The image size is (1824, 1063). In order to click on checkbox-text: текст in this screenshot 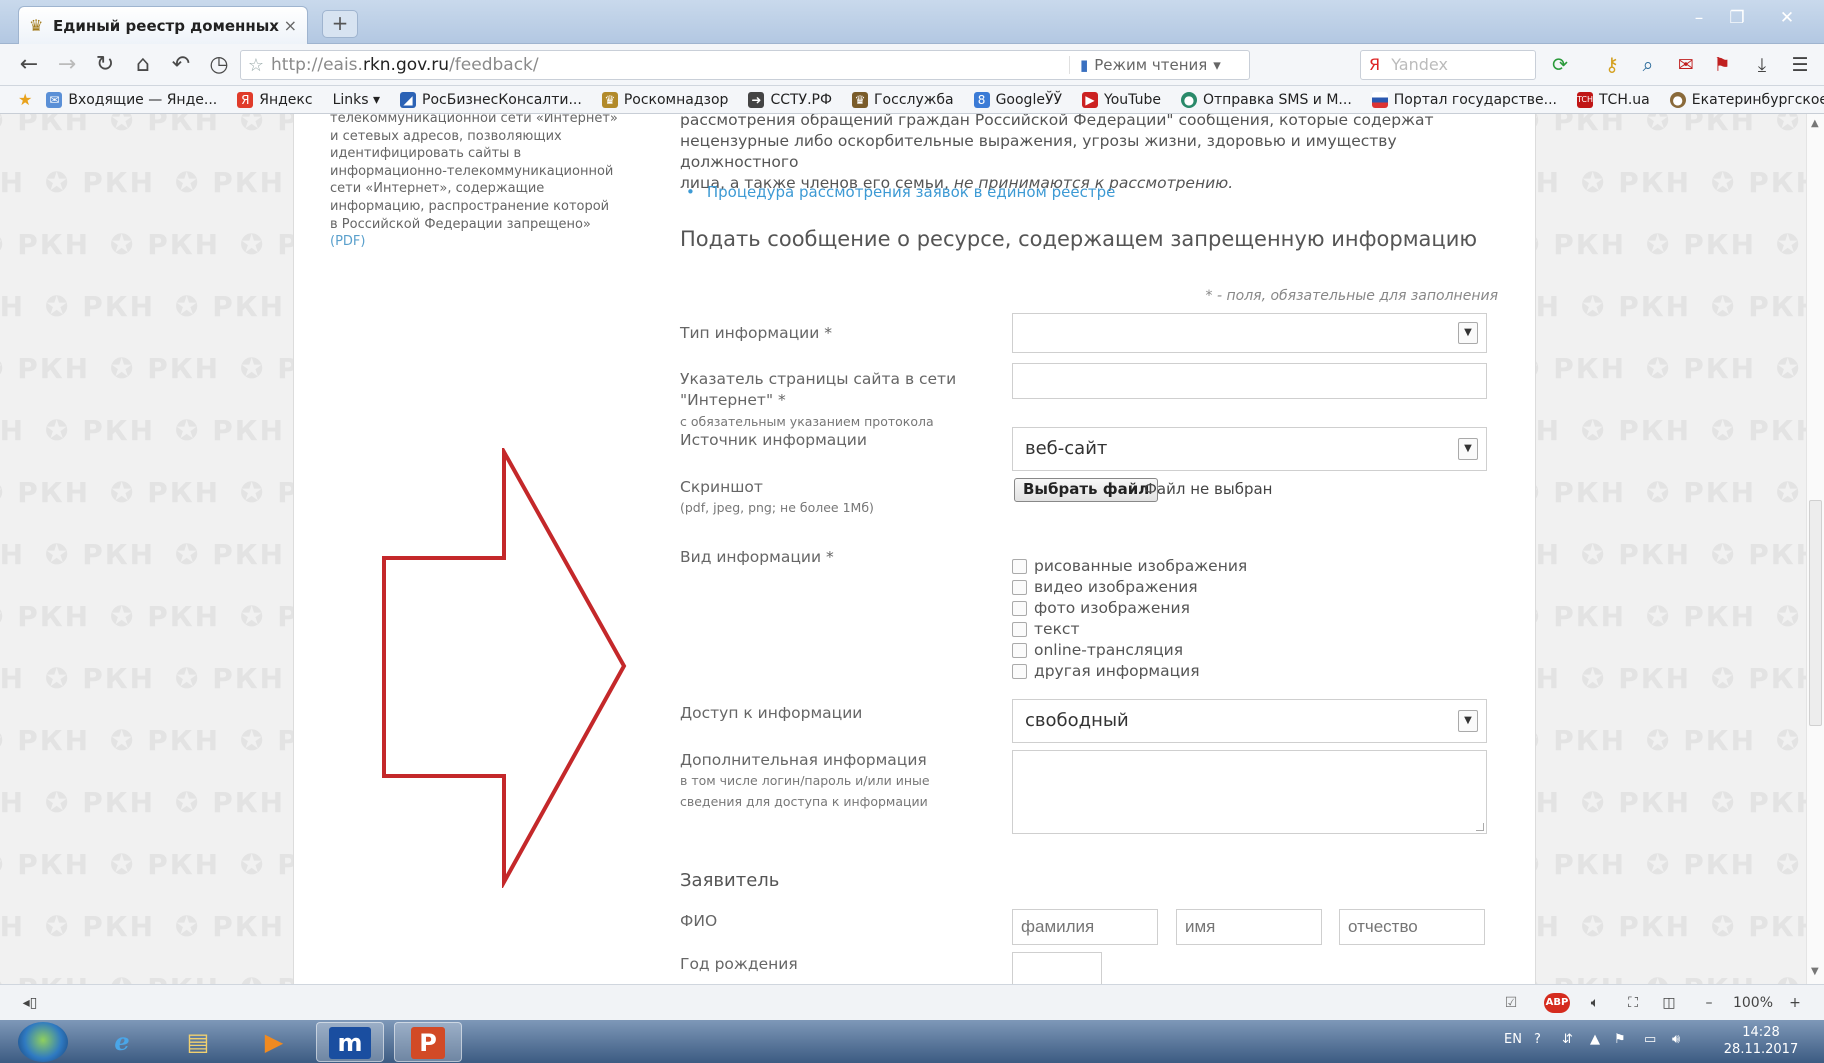, I will do `click(1045, 629)`.